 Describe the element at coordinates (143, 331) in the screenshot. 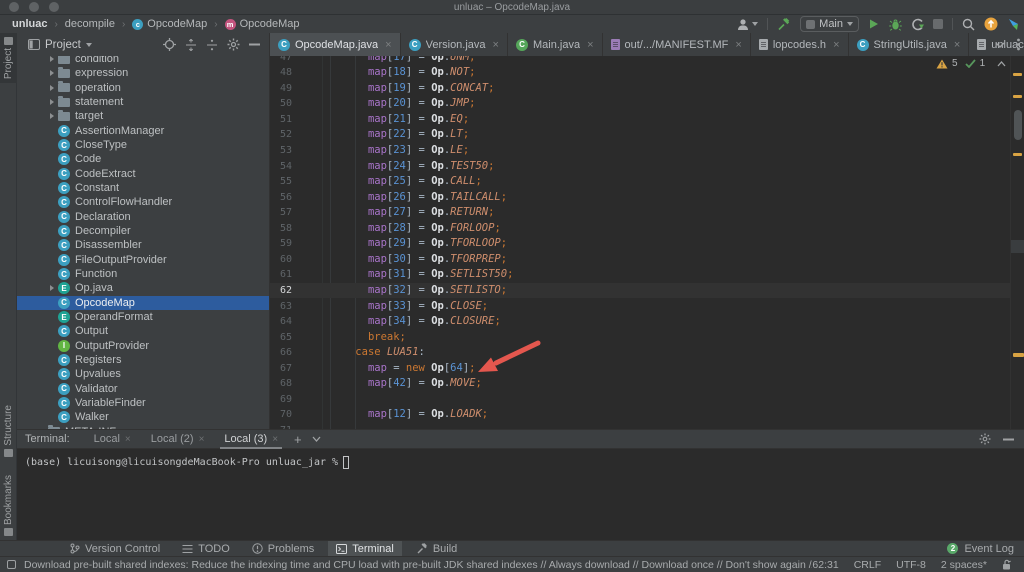

I see `tree-item-output: C Output` at that location.